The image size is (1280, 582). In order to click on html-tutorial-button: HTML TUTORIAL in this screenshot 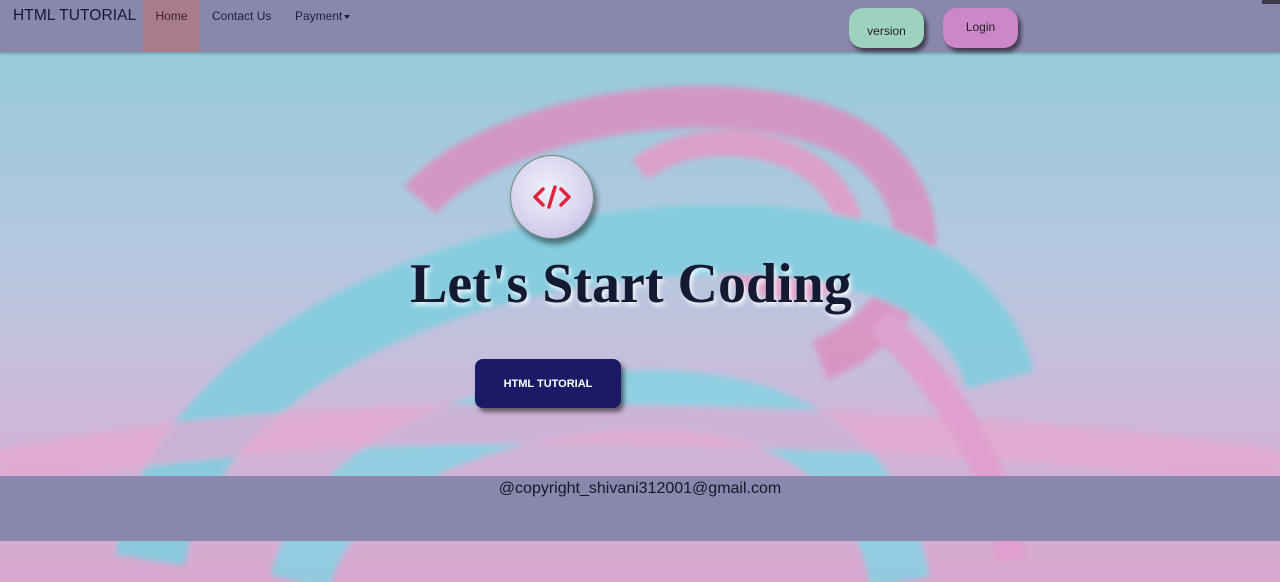, I will do `click(548, 383)`.